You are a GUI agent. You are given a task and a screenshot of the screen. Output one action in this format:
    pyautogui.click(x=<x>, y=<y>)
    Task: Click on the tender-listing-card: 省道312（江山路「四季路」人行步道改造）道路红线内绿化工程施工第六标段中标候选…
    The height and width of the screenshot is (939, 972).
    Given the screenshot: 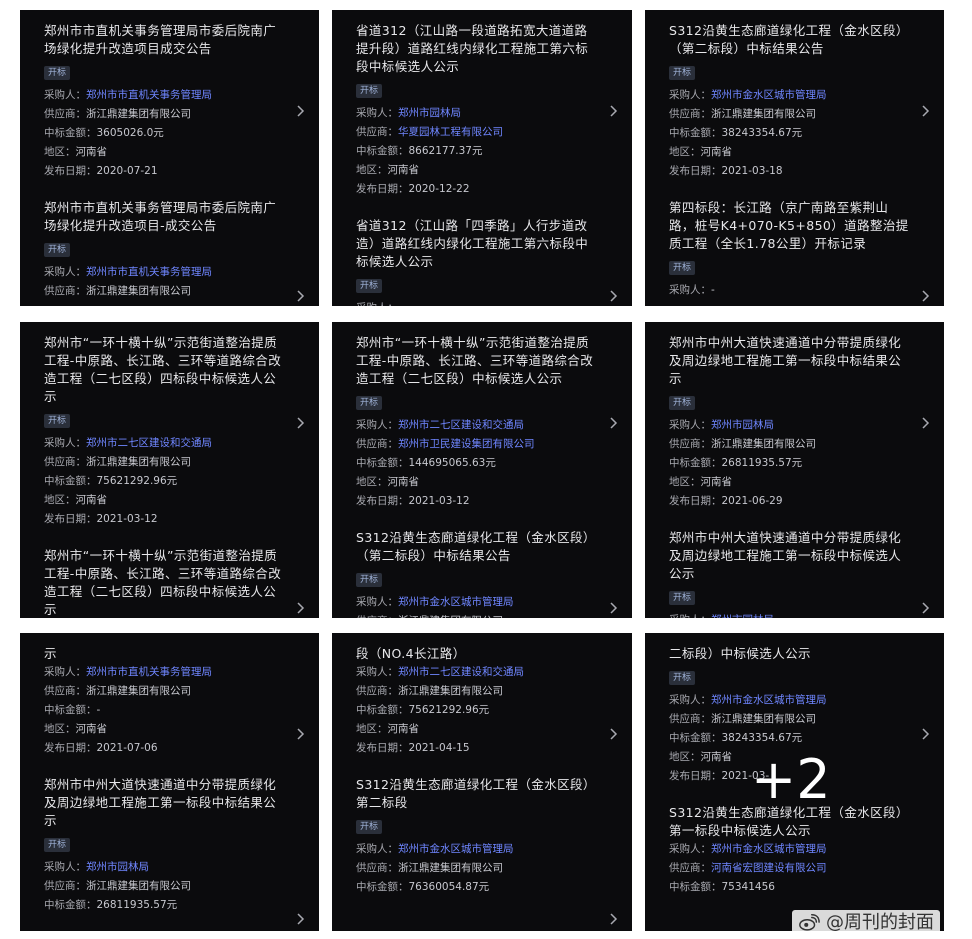 What is the action you would take?
    pyautogui.click(x=477, y=261)
    